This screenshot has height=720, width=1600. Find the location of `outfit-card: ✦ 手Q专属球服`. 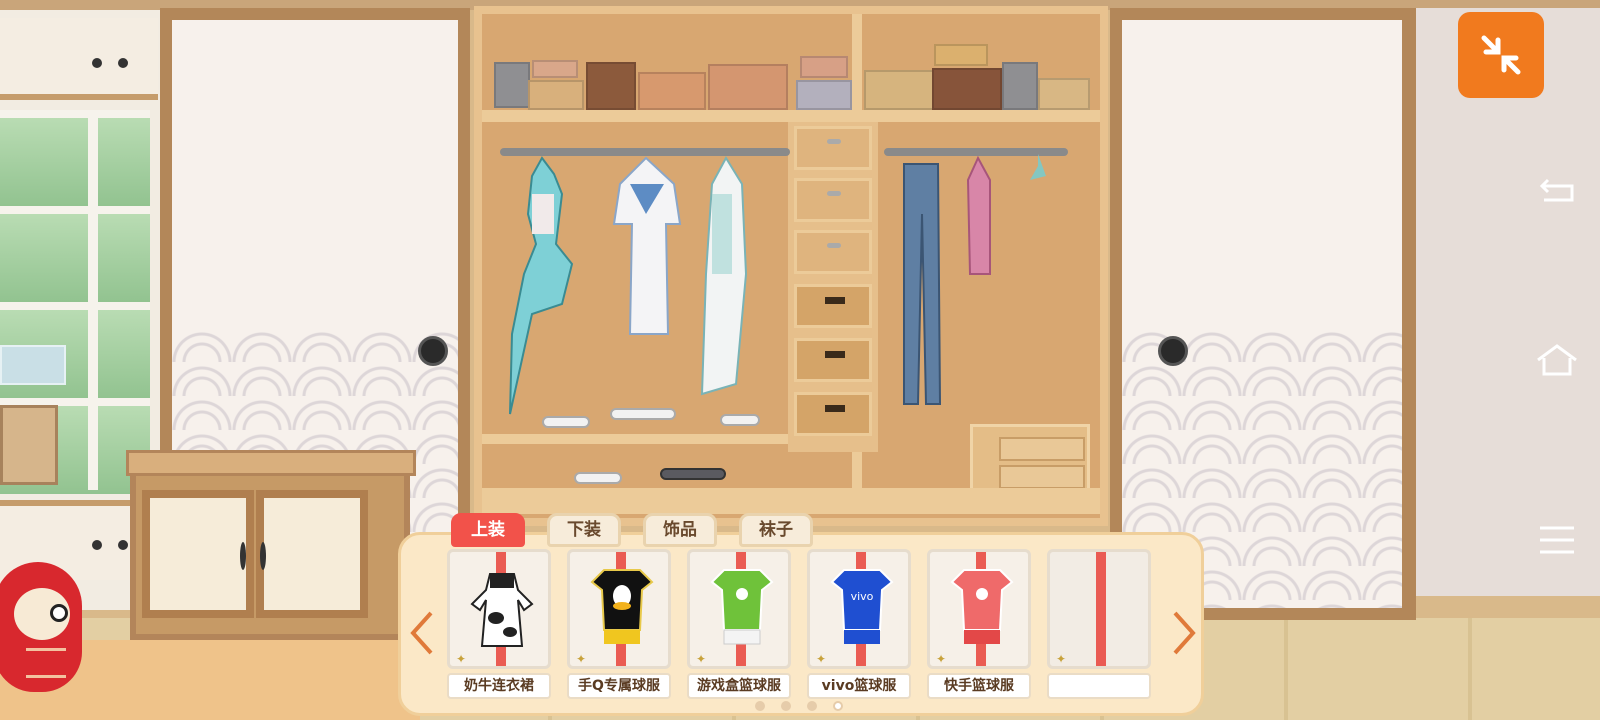

outfit-card: ✦ 手Q专属球服 is located at coordinates (619, 624).